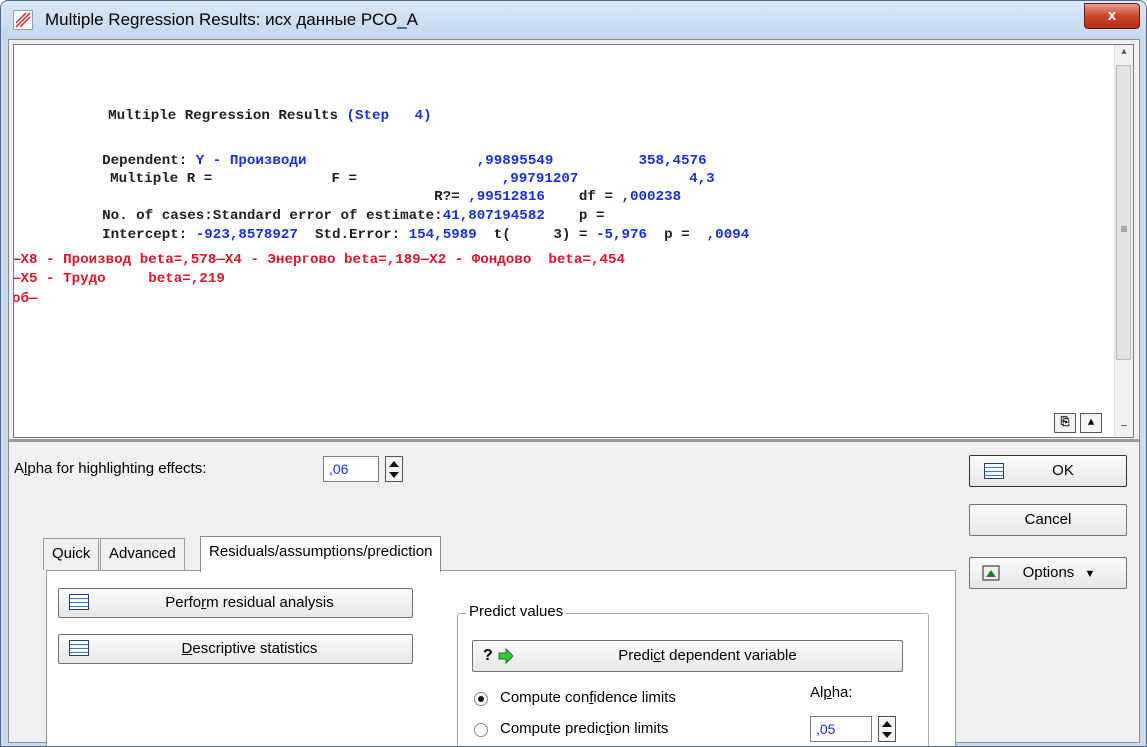  What do you see at coordinates (991, 573) in the screenshot?
I see `options-icon` at bounding box center [991, 573].